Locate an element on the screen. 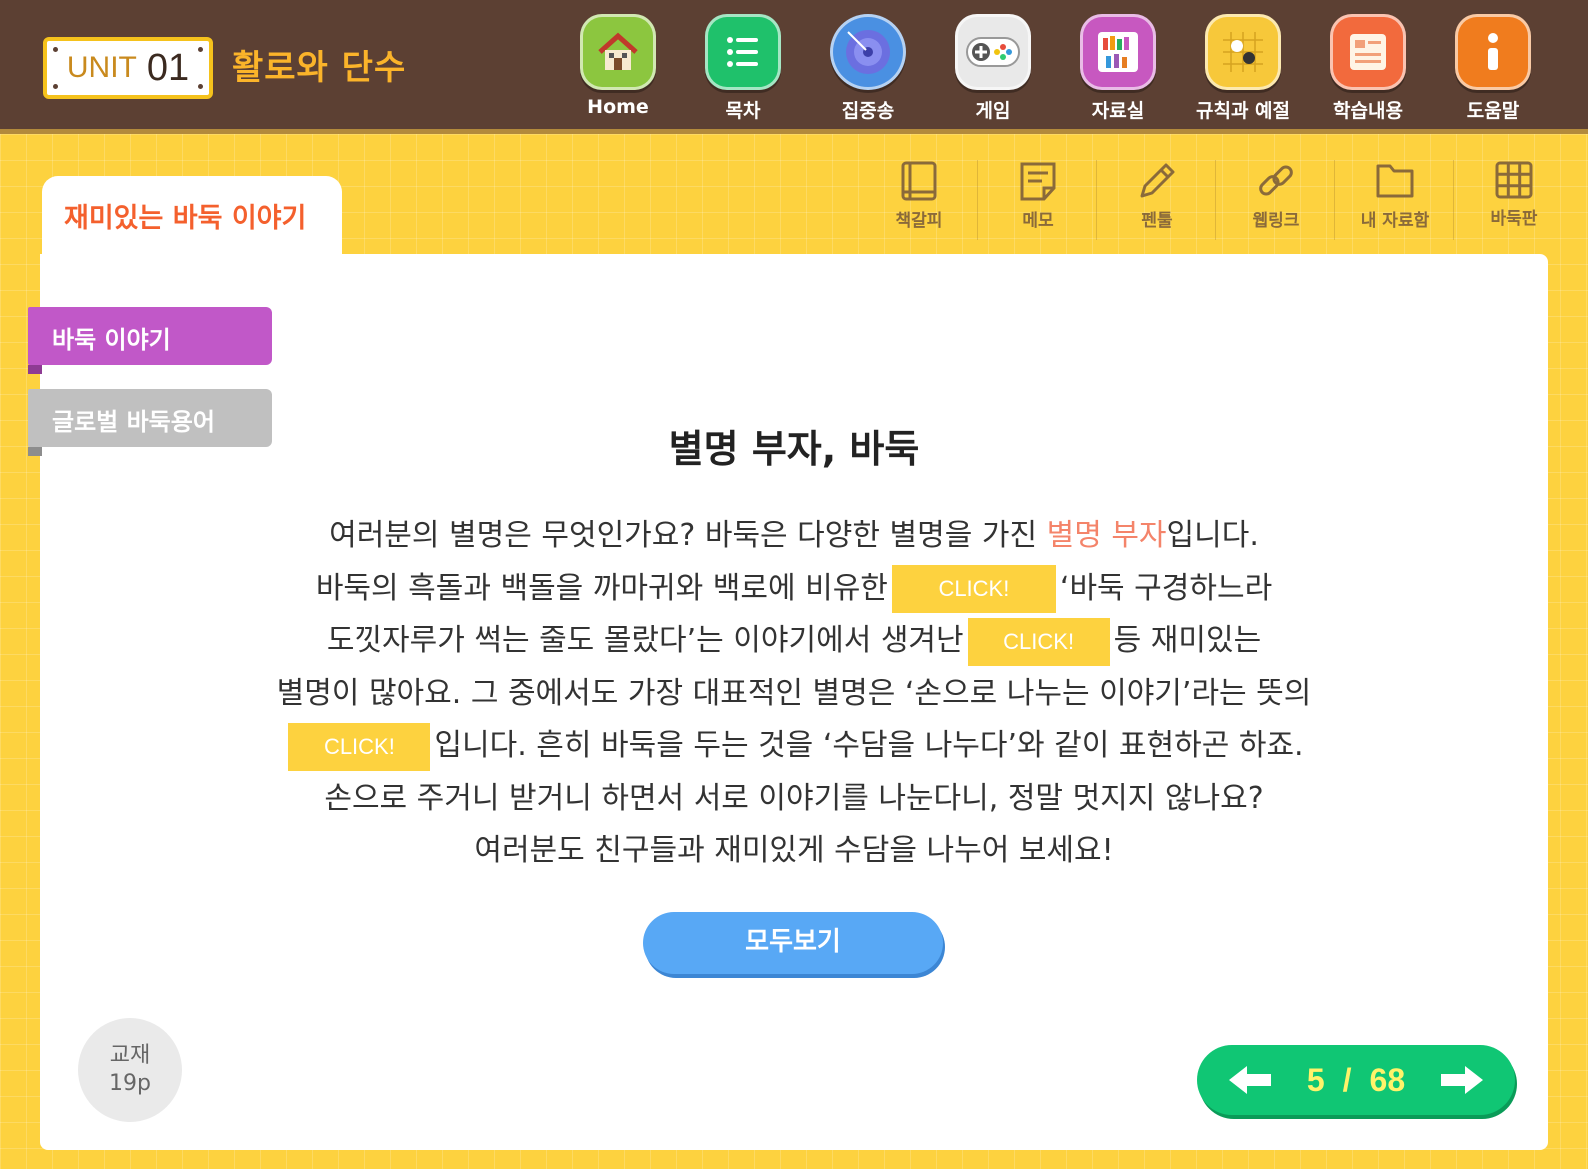 The width and height of the screenshot is (1588, 1169). text: 등 재미있는 is located at coordinates (1187, 640).